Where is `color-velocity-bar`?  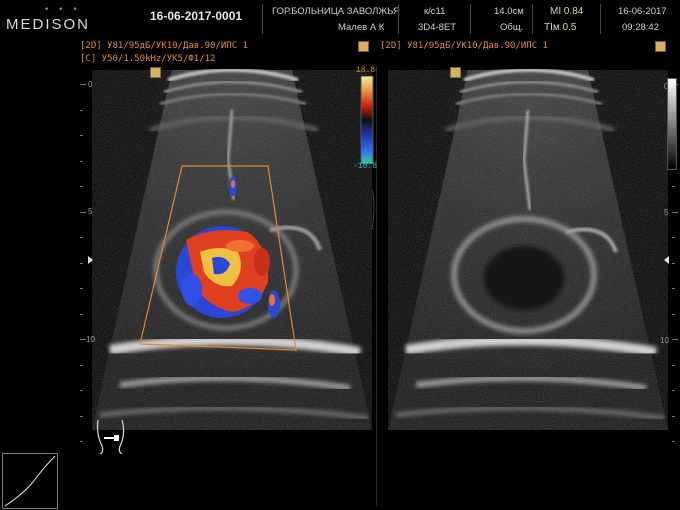 color-velocity-bar is located at coordinates (367, 120).